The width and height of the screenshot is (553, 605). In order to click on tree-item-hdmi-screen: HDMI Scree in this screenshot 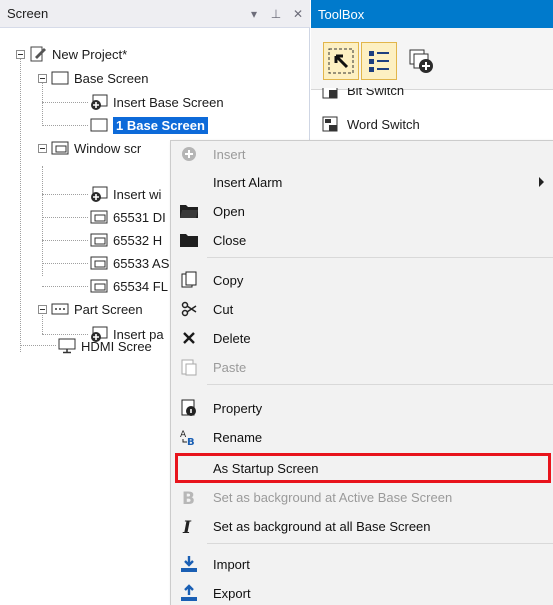, I will do `click(105, 346)`.